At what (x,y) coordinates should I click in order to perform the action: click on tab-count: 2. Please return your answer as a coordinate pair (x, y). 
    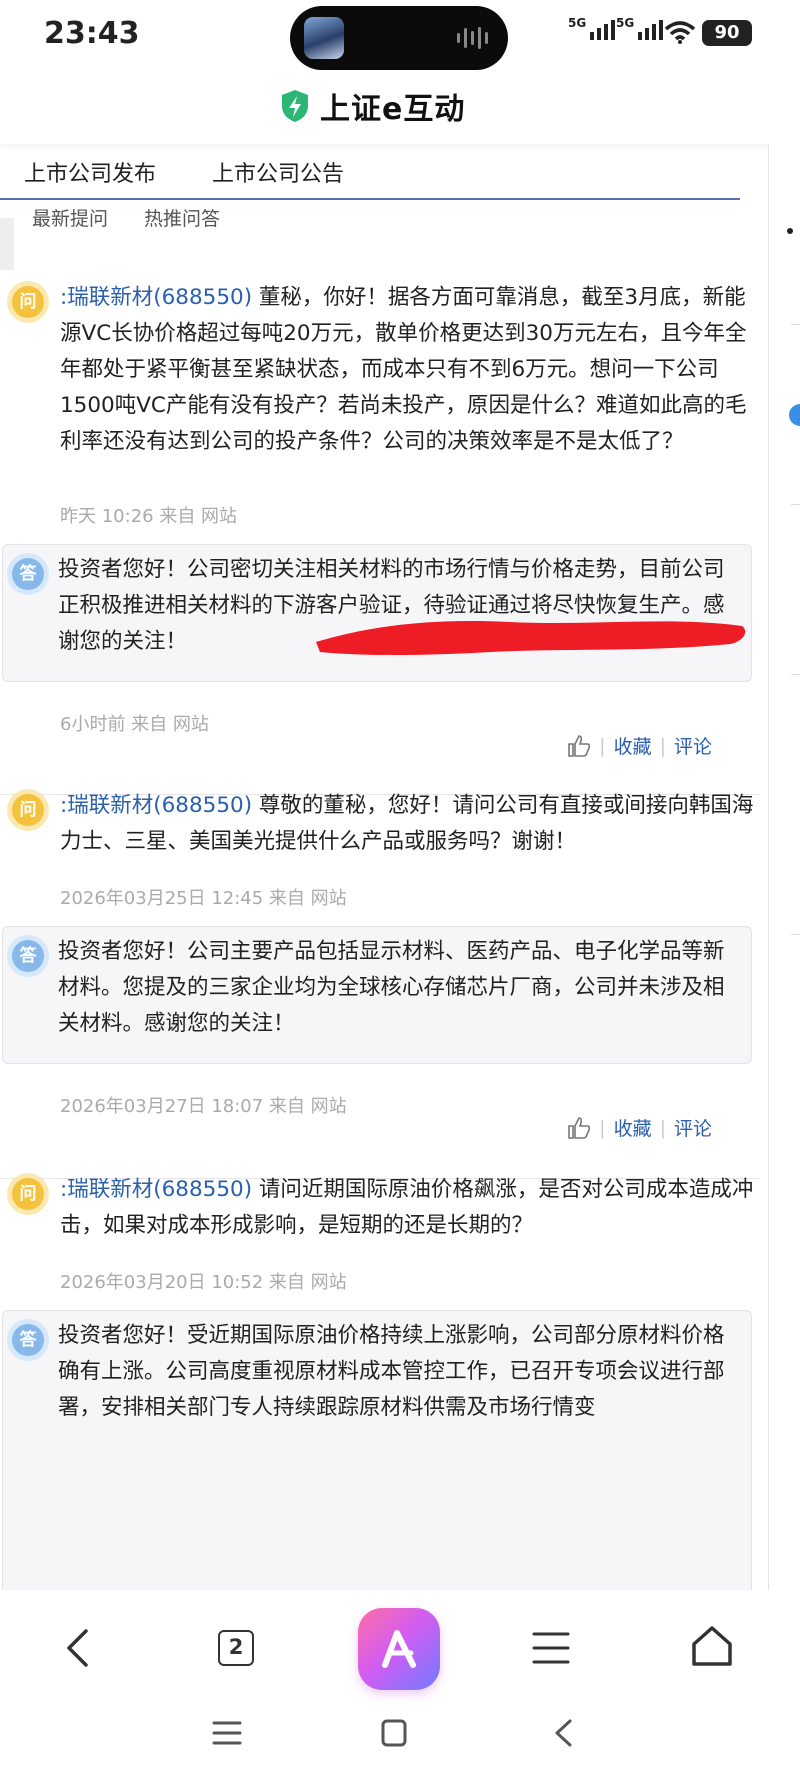
    Looking at the image, I should click on (236, 1648).